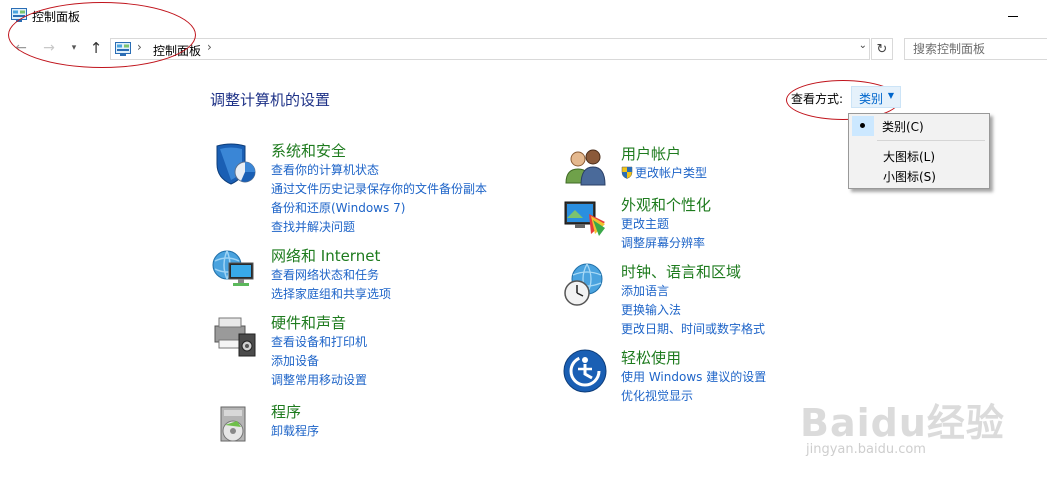 The image size is (1047, 488). What do you see at coordinates (319, 380) in the screenshot?
I see `link-mobility-settings: 调整常用移动设置` at bounding box center [319, 380].